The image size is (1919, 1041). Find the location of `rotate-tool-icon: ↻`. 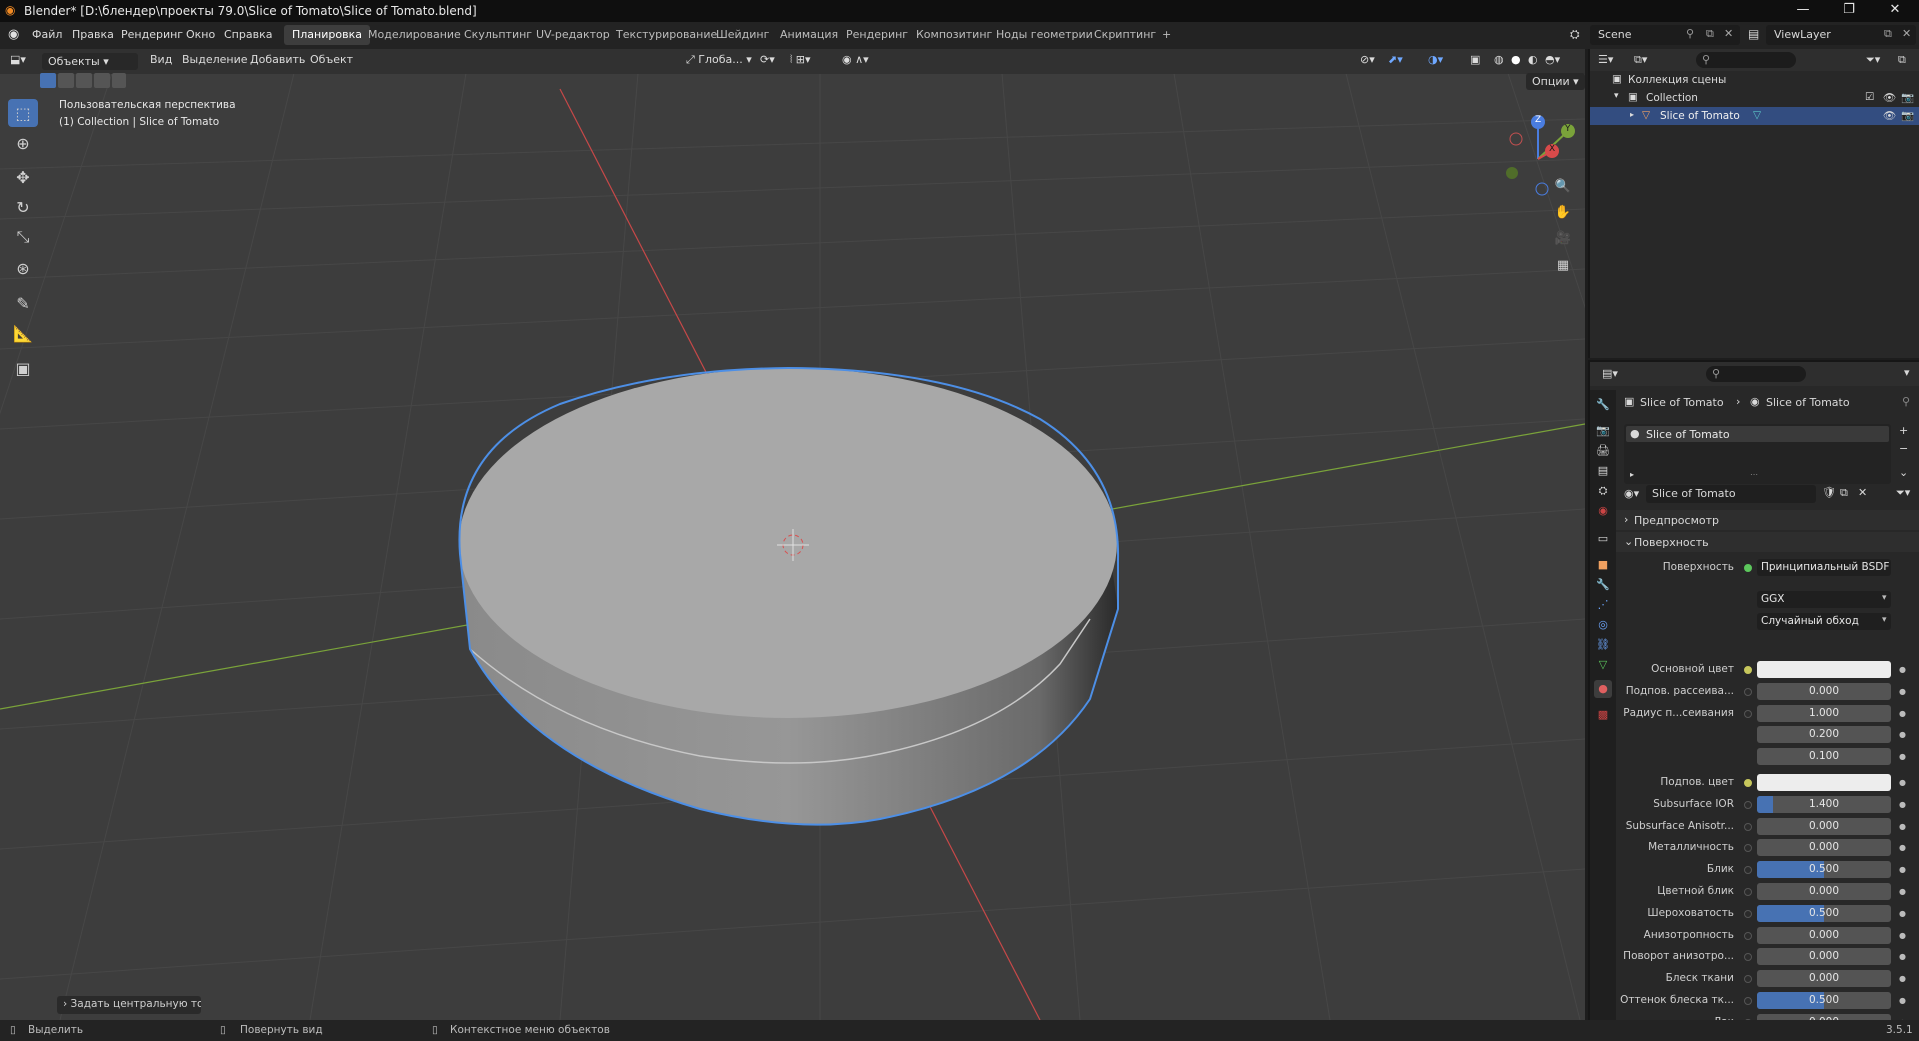

rotate-tool-icon: ↻ is located at coordinates (23, 207).